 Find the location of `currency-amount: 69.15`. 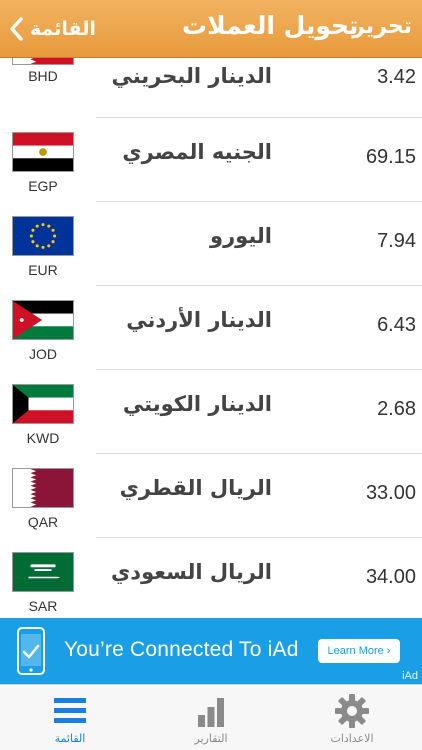

currency-amount: 69.15 is located at coordinates (390, 157).